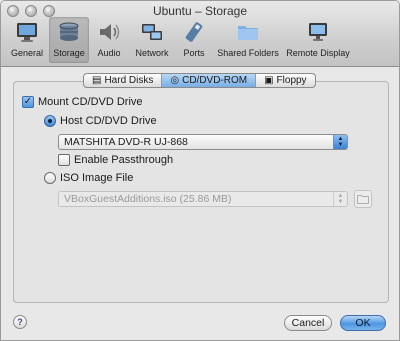 The image size is (400, 341). I want to click on tab-cd-dvd-rom: ◎ CD/DVD-ROM, so click(209, 80).